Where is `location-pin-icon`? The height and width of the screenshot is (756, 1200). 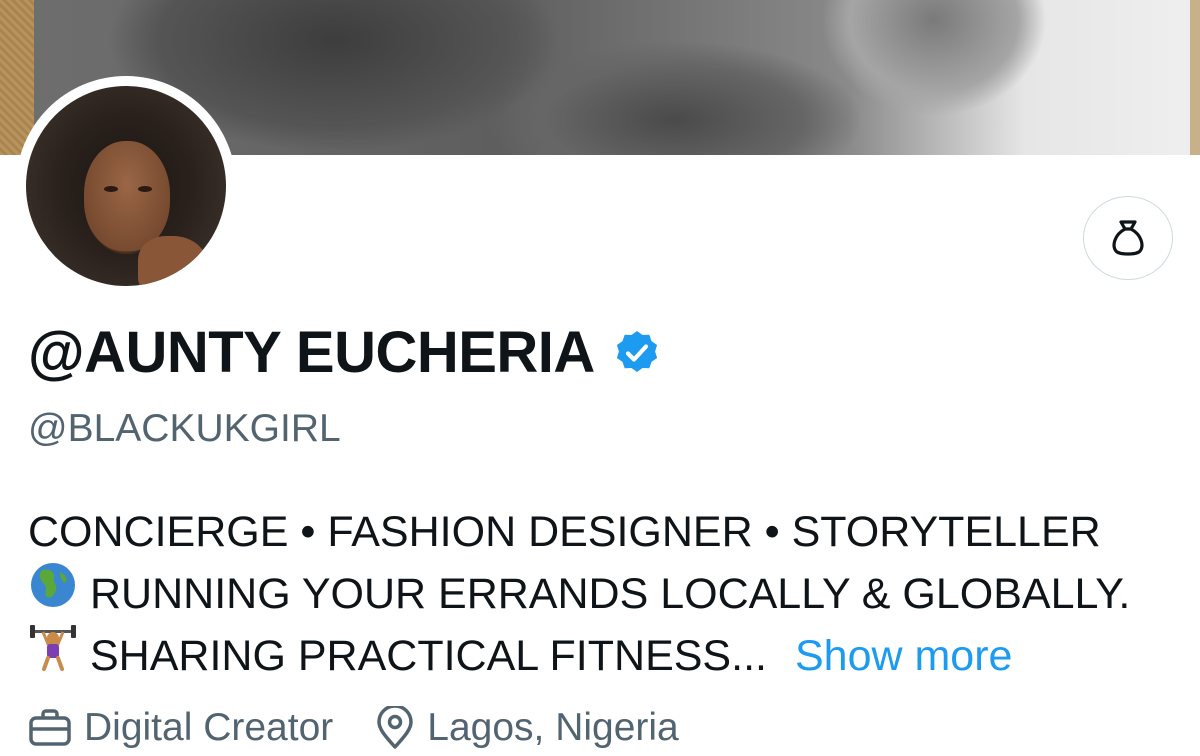 location-pin-icon is located at coordinates (395, 727).